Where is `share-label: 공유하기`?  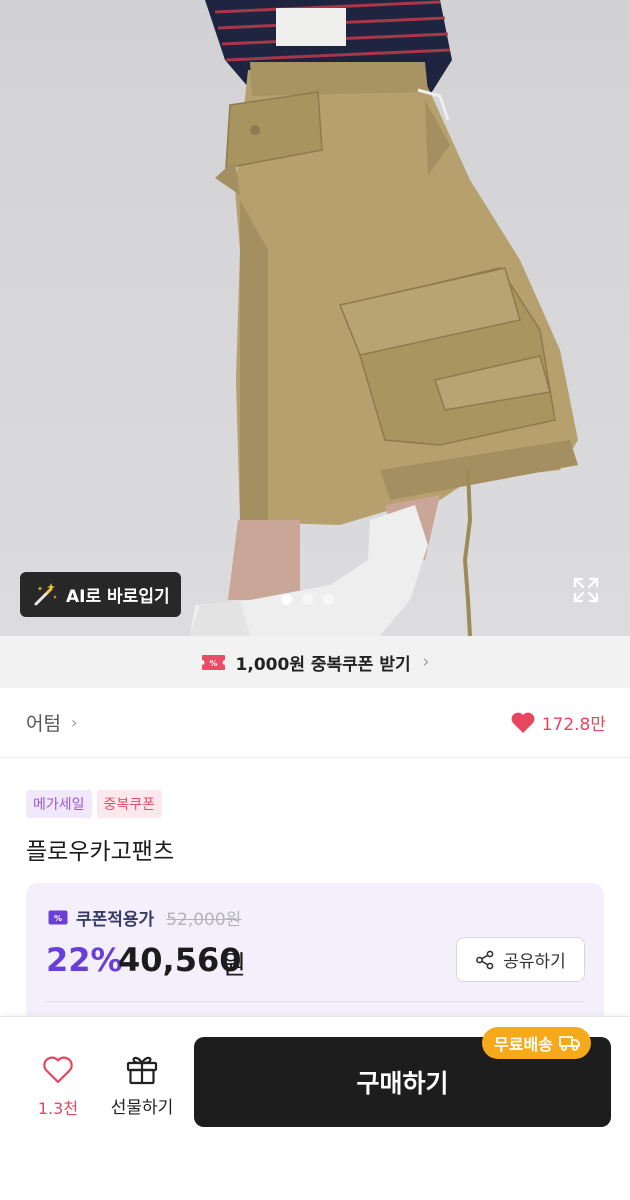 share-label: 공유하기 is located at coordinates (534, 962).